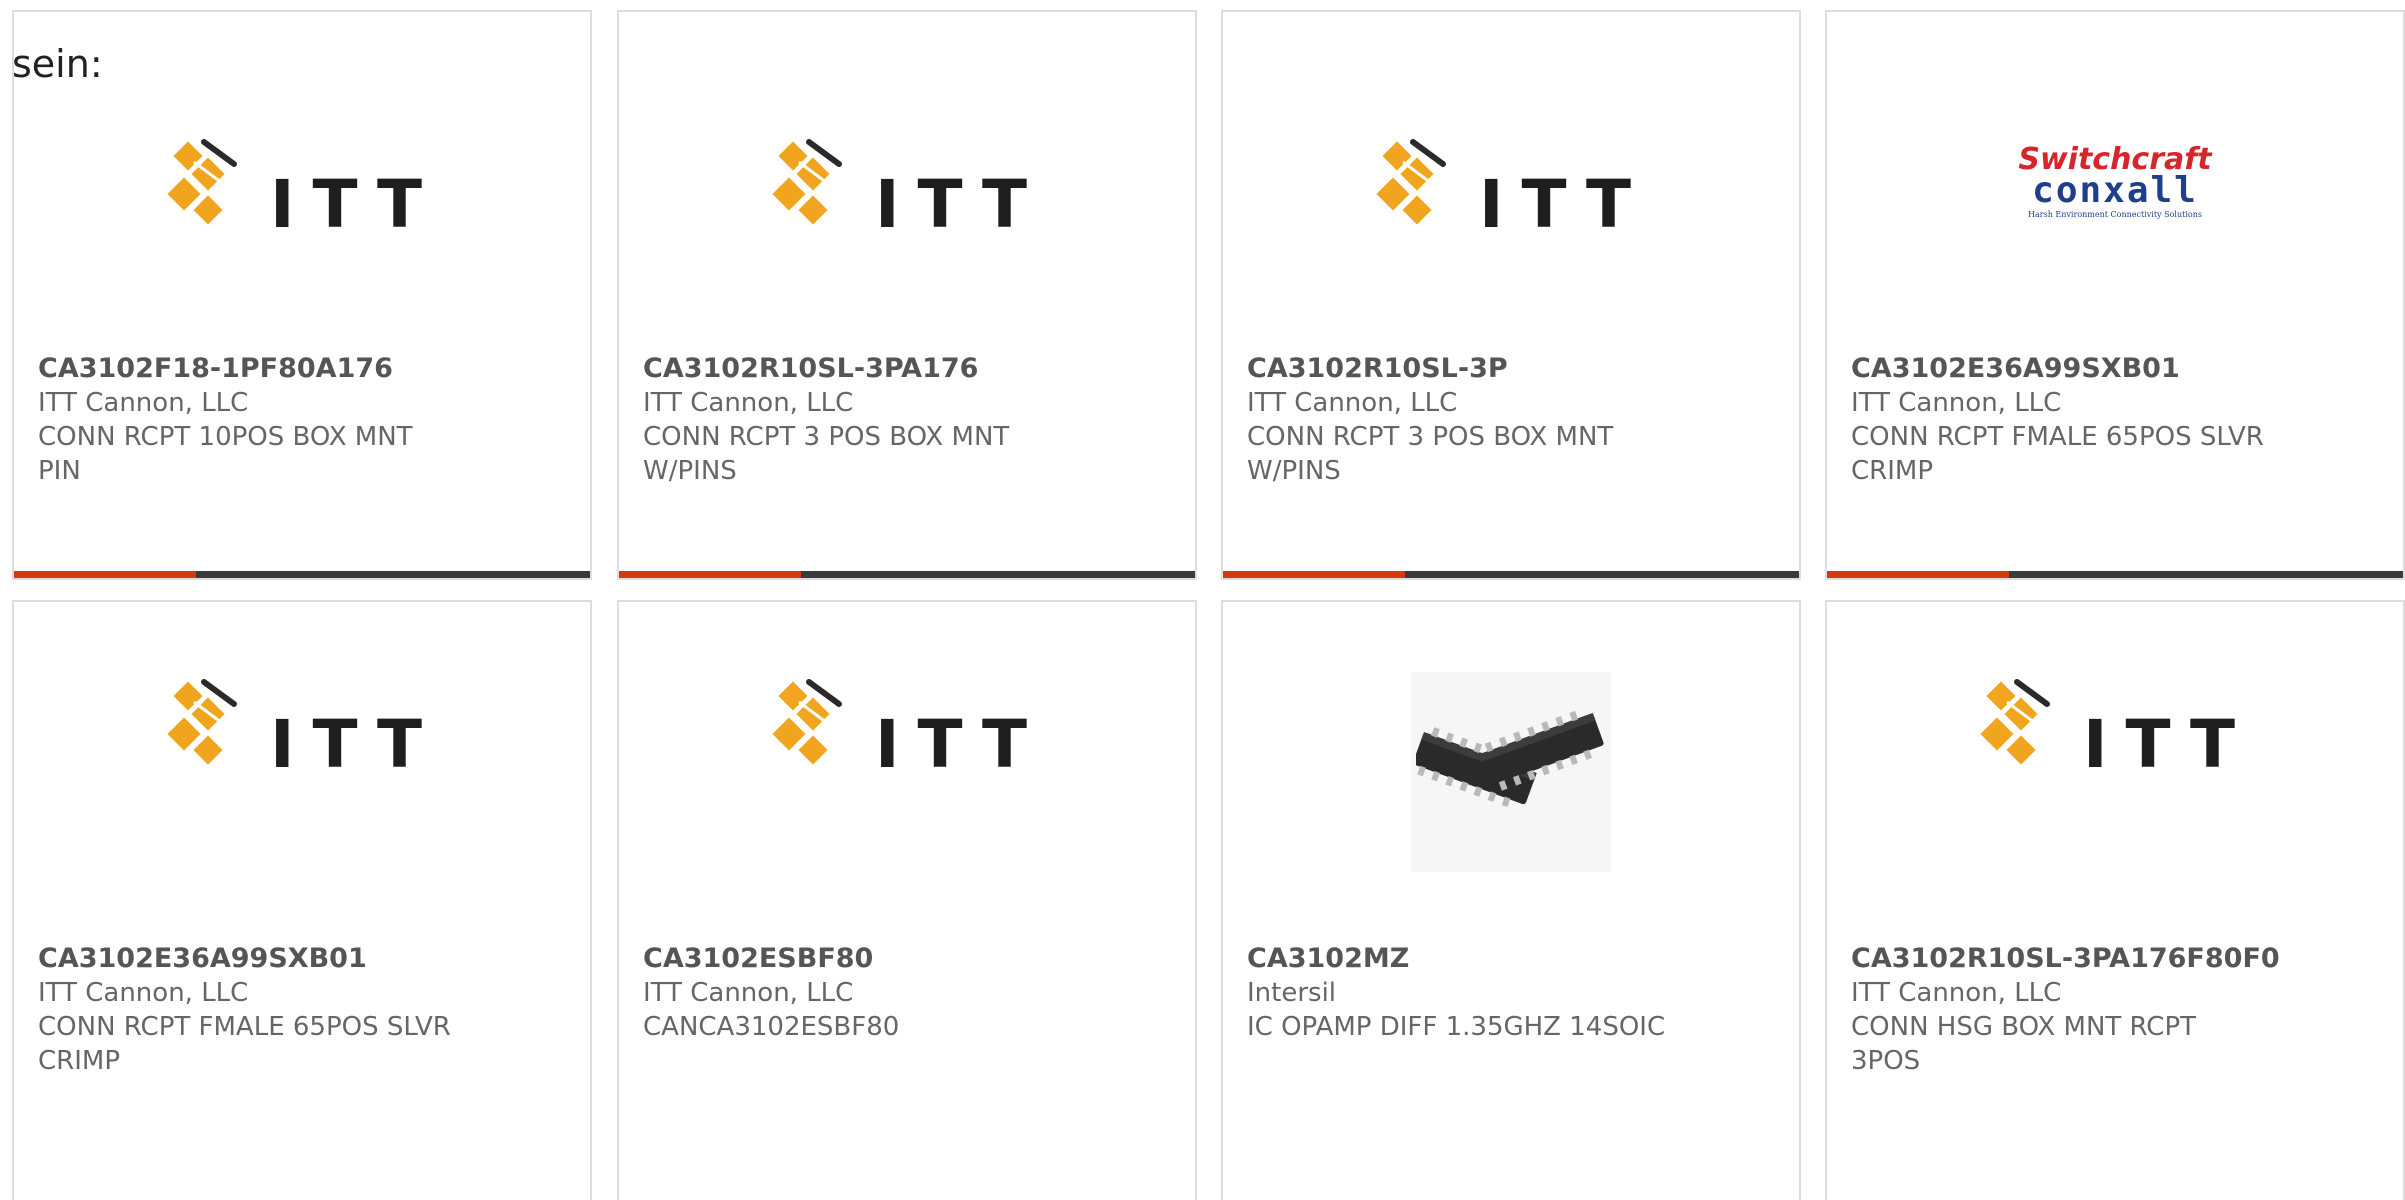  What do you see at coordinates (1456, 1027) in the screenshot?
I see `description: IC OPAMP DIFF 1.35GHZ 14SOIC` at bounding box center [1456, 1027].